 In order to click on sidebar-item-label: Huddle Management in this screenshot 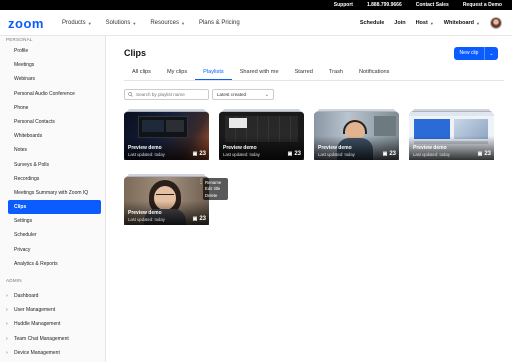, I will do `click(37, 324)`.